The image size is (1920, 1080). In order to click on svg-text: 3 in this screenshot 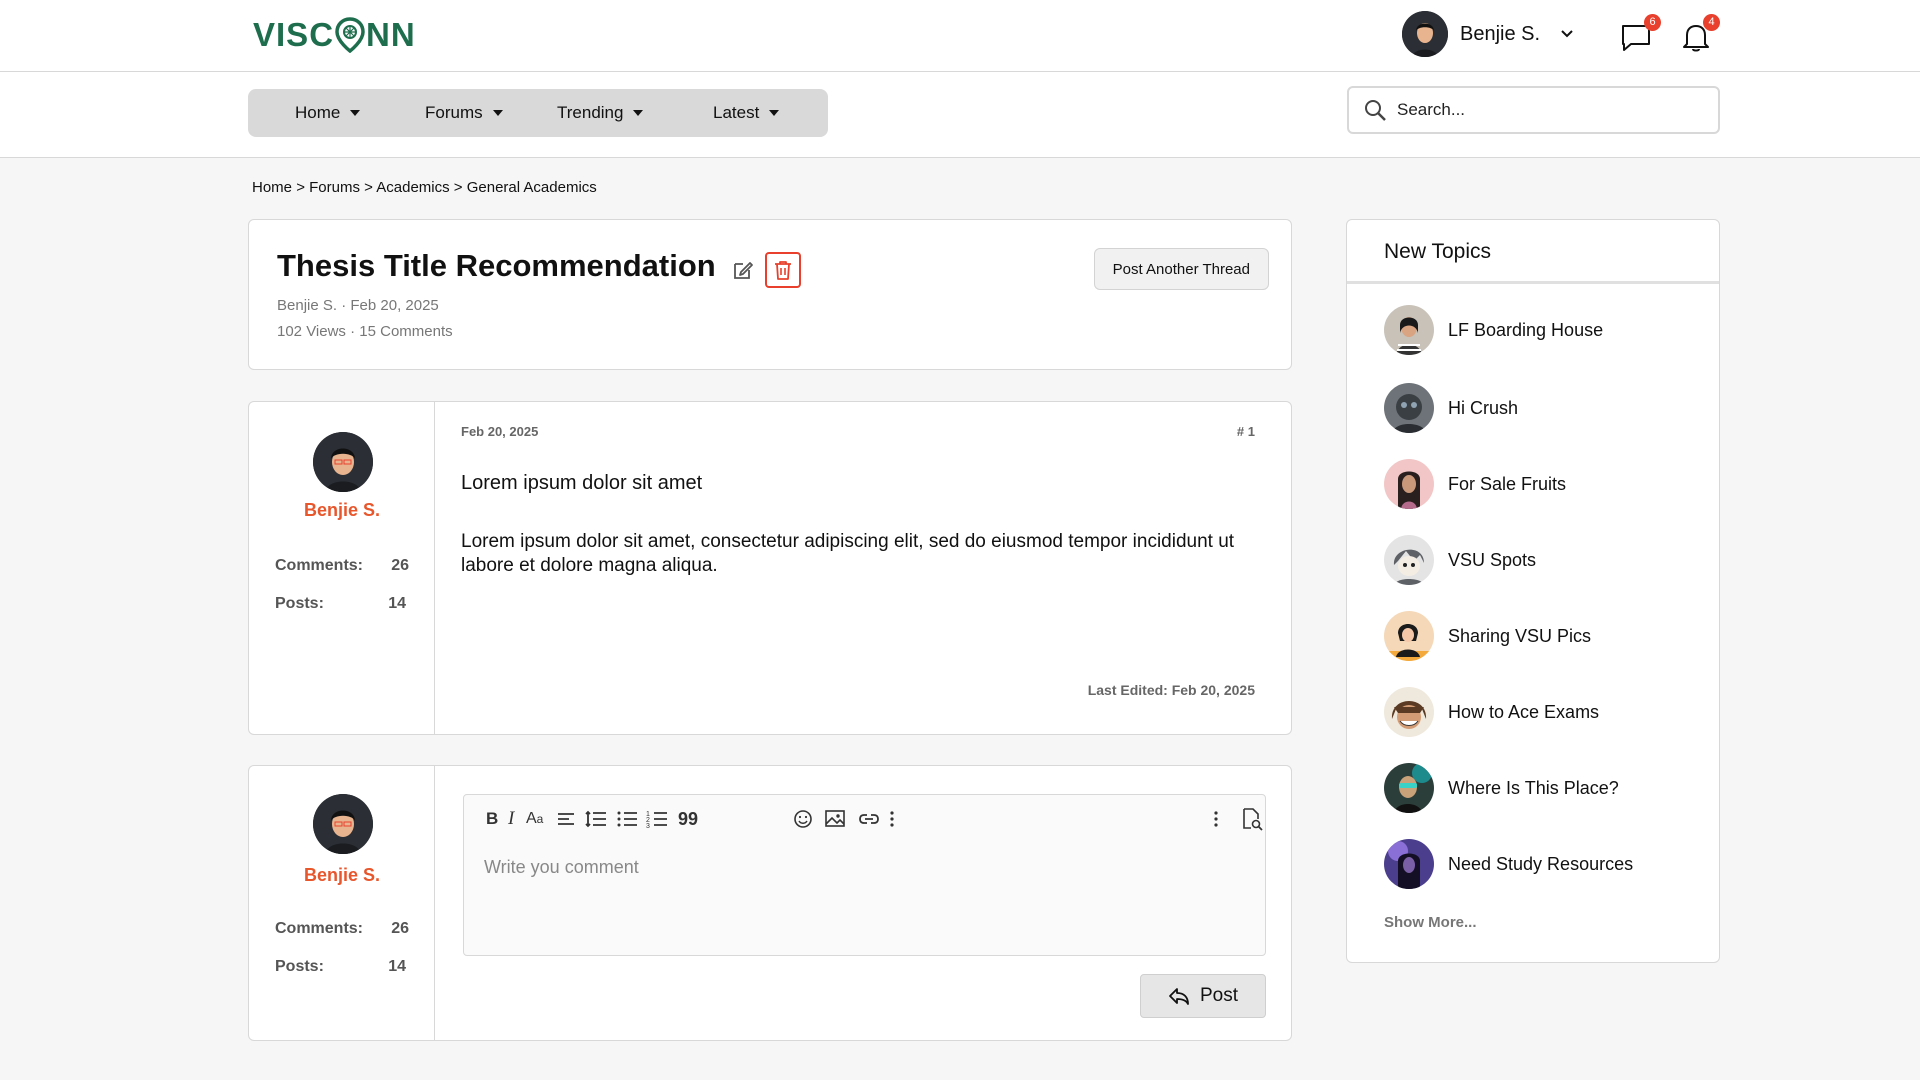, I will do `click(648, 826)`.